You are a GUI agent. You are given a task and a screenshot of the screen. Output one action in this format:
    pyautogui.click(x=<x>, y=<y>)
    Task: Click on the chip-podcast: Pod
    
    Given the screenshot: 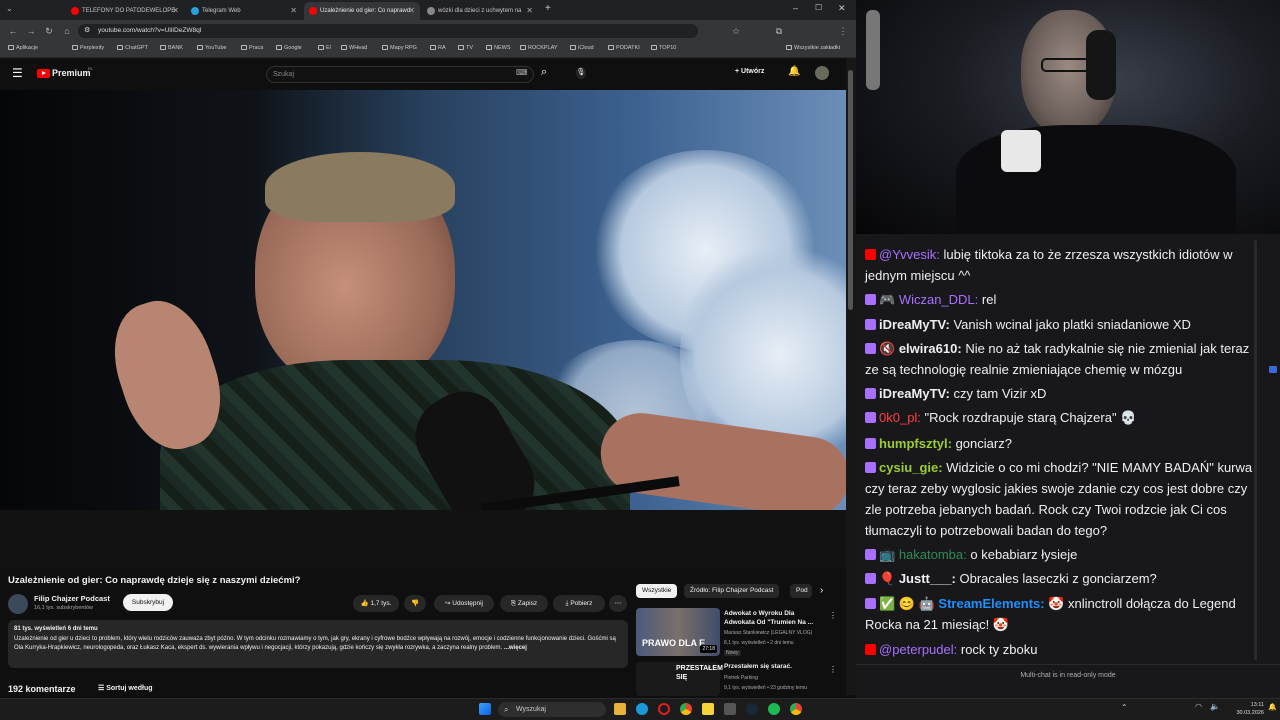 What is the action you would take?
    pyautogui.click(x=801, y=591)
    